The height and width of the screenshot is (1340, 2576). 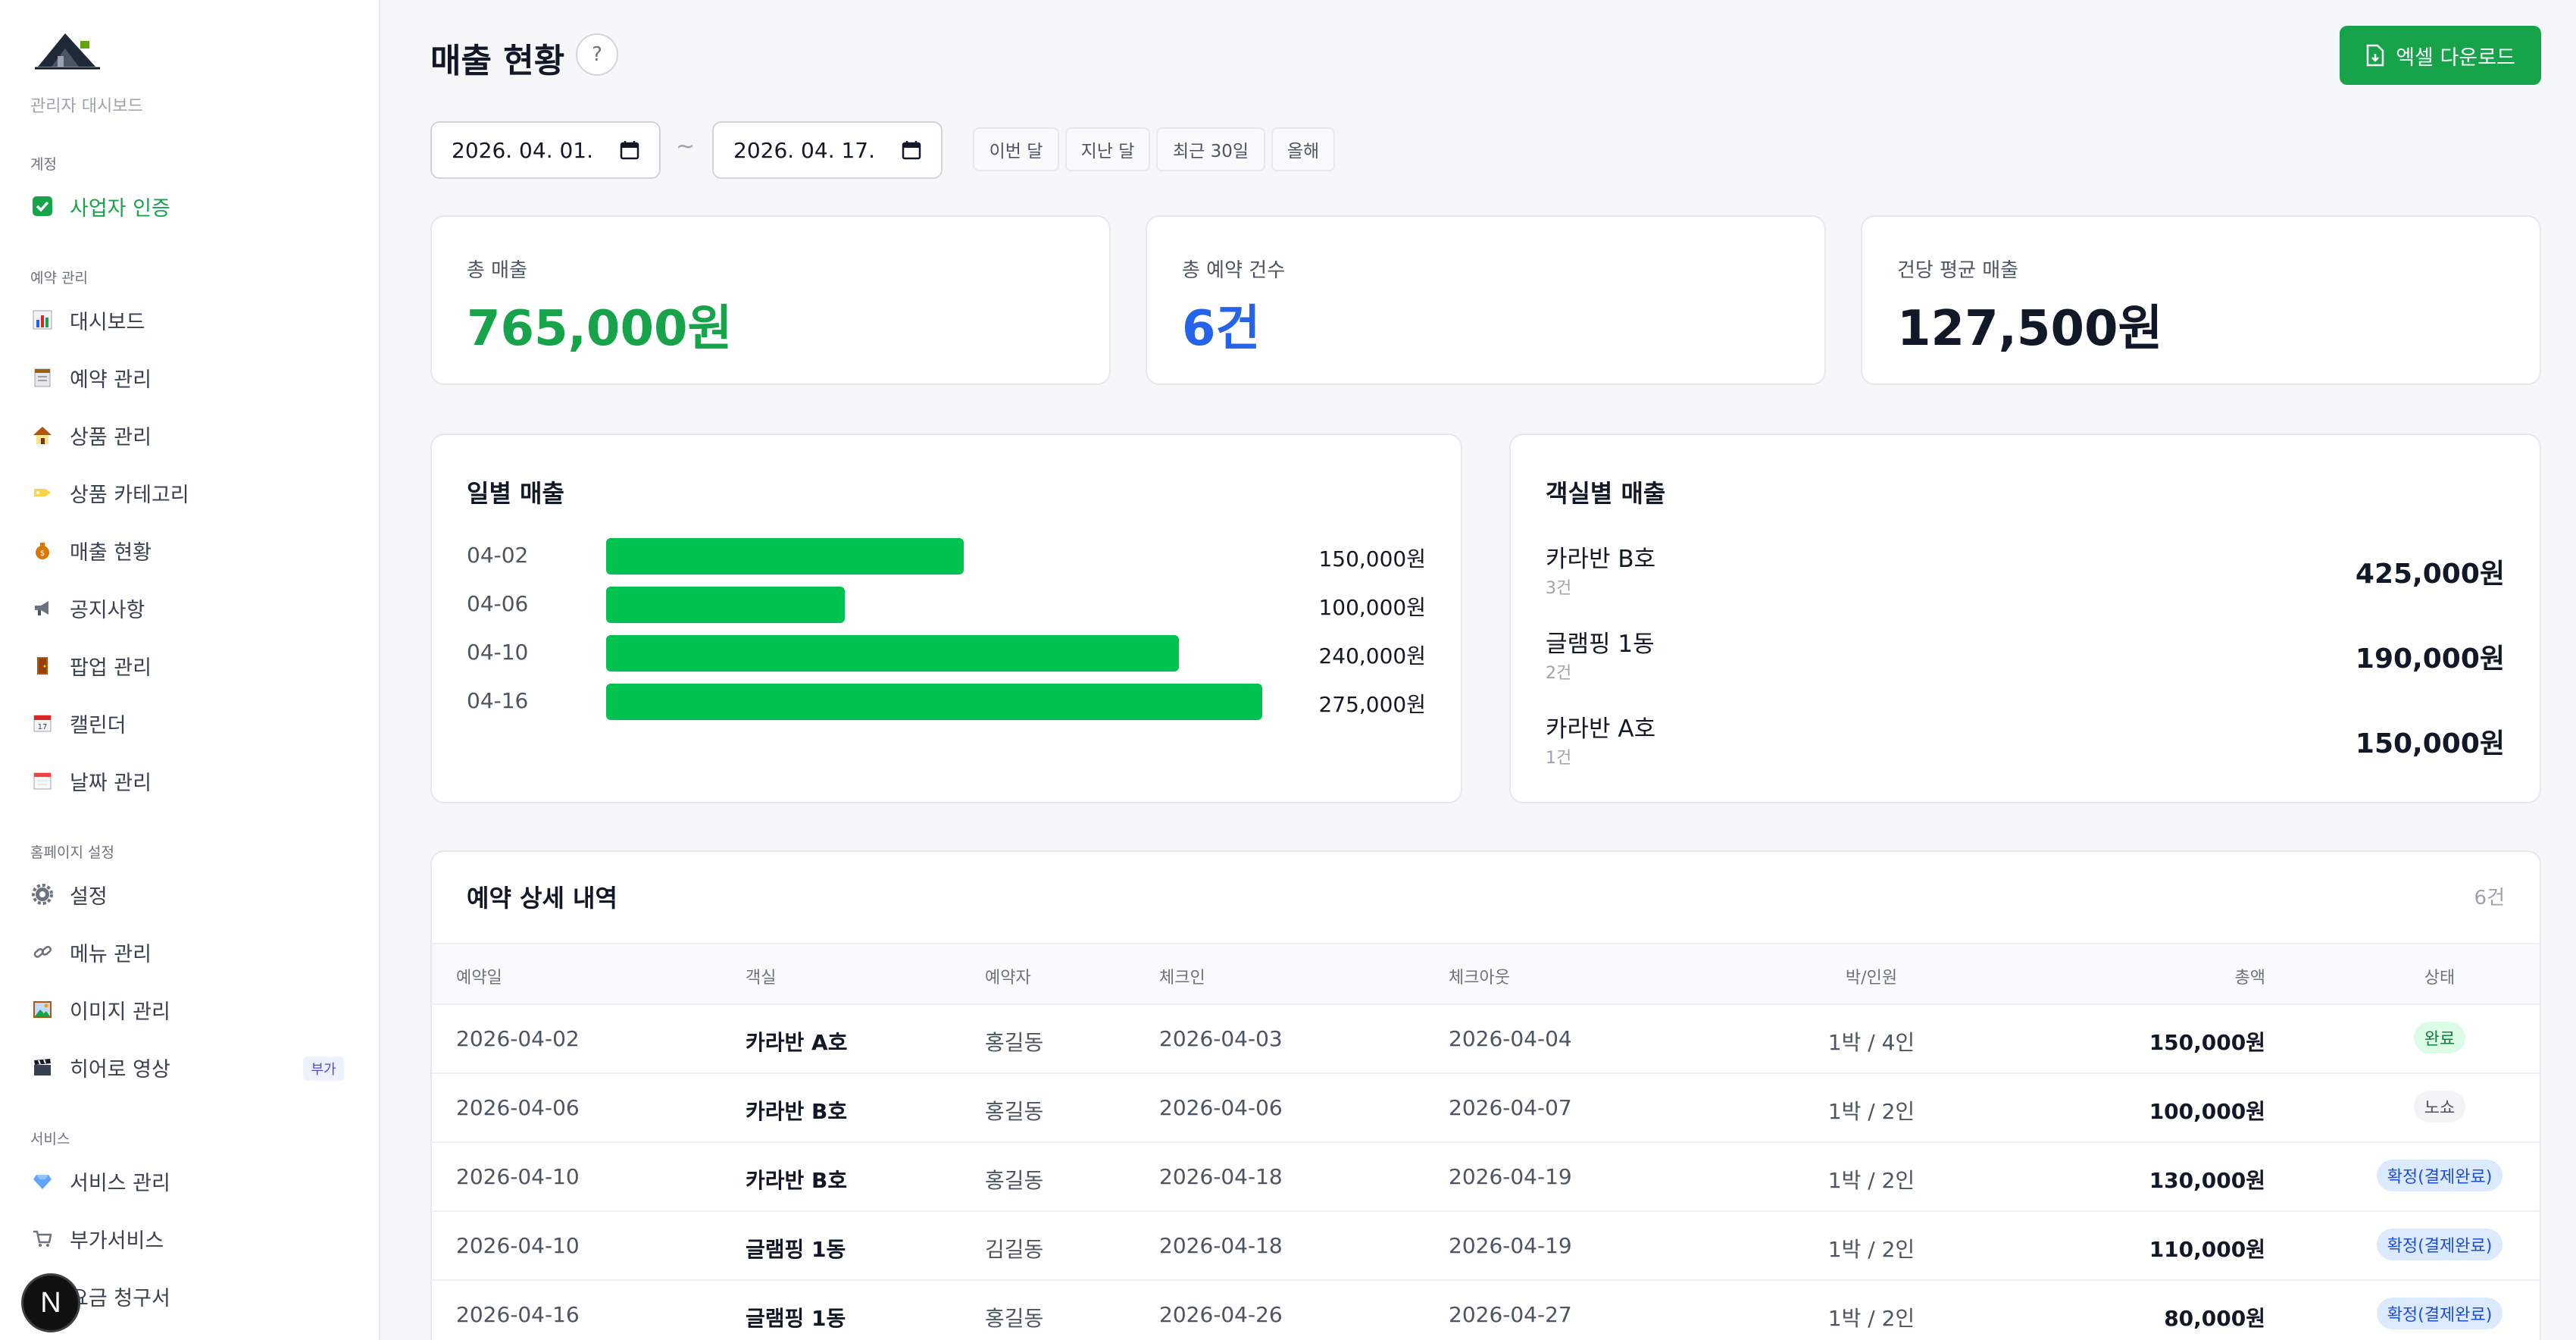 I want to click on excel-download-button: 엑셀 다운로드, so click(x=2440, y=55).